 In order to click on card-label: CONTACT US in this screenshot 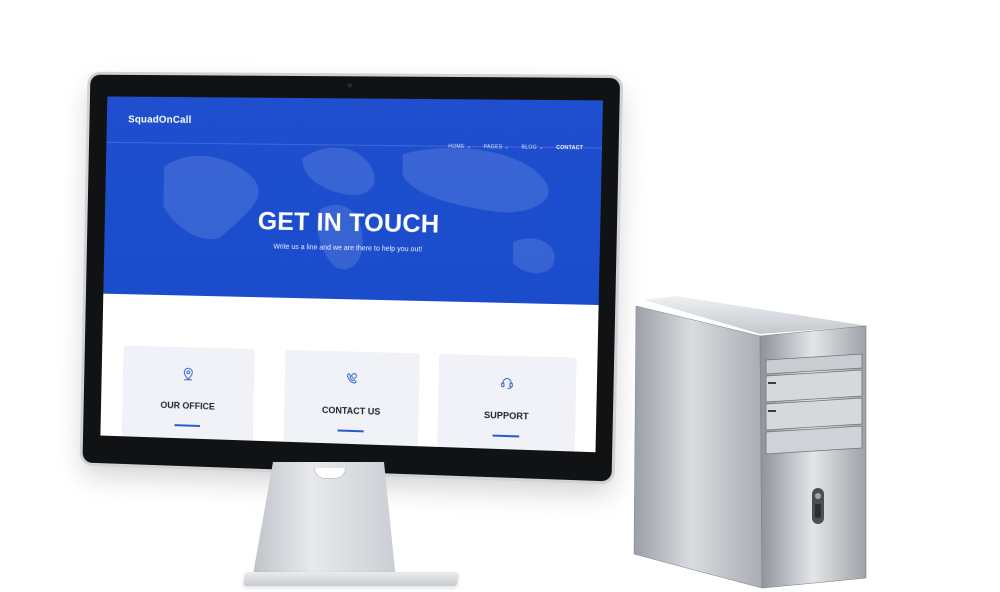, I will do `click(351, 410)`.